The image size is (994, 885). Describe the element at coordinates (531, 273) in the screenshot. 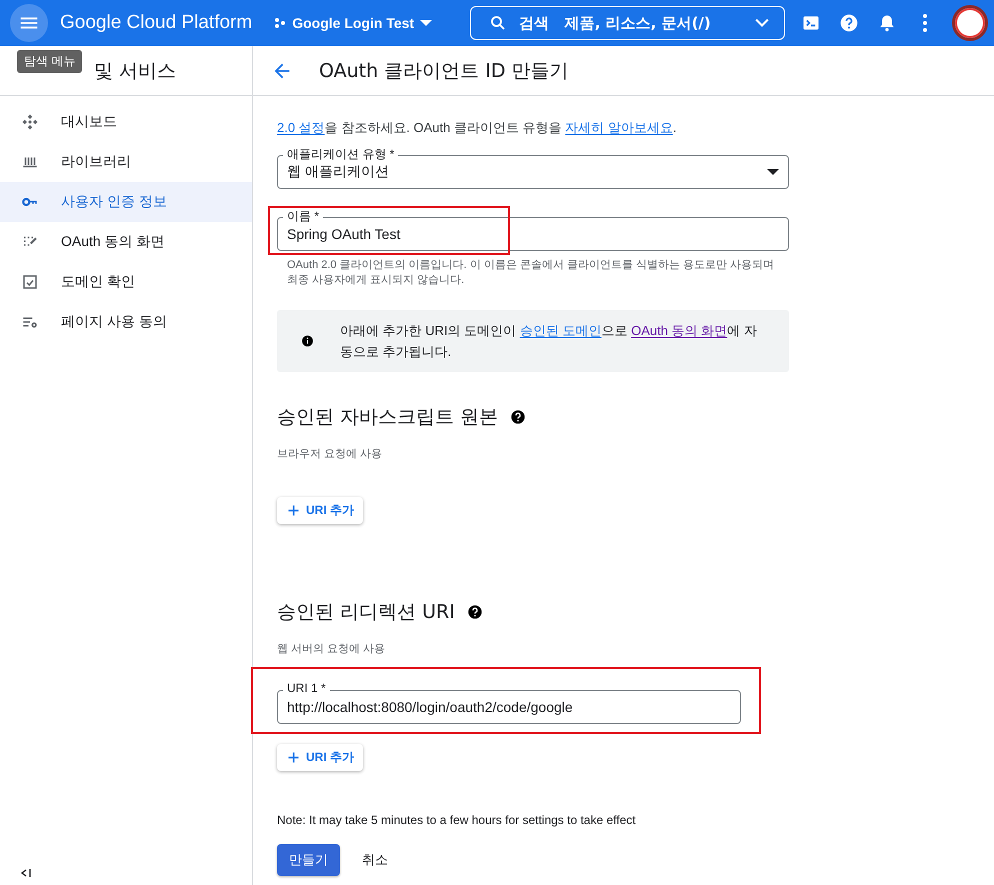

I see `helper-text: OAuth 2.0 클라이언트의 이름입니다. 이 이름은 콘솔에서 클라이언트를 식별하는 용도로만 사용되며 최종 사용자에게 표시되지 않습니다.` at that location.